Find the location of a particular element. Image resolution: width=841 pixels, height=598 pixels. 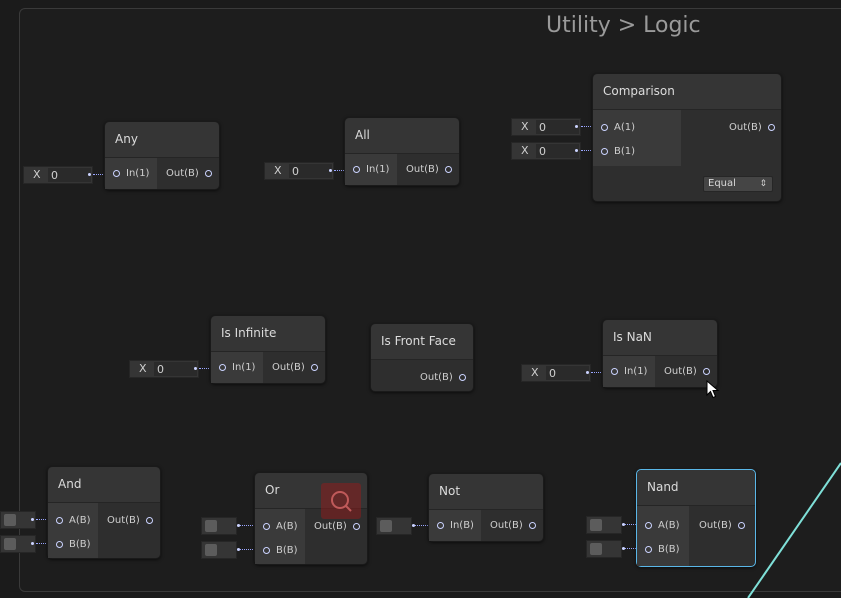

dropdown-value: Equal is located at coordinates (722, 183).